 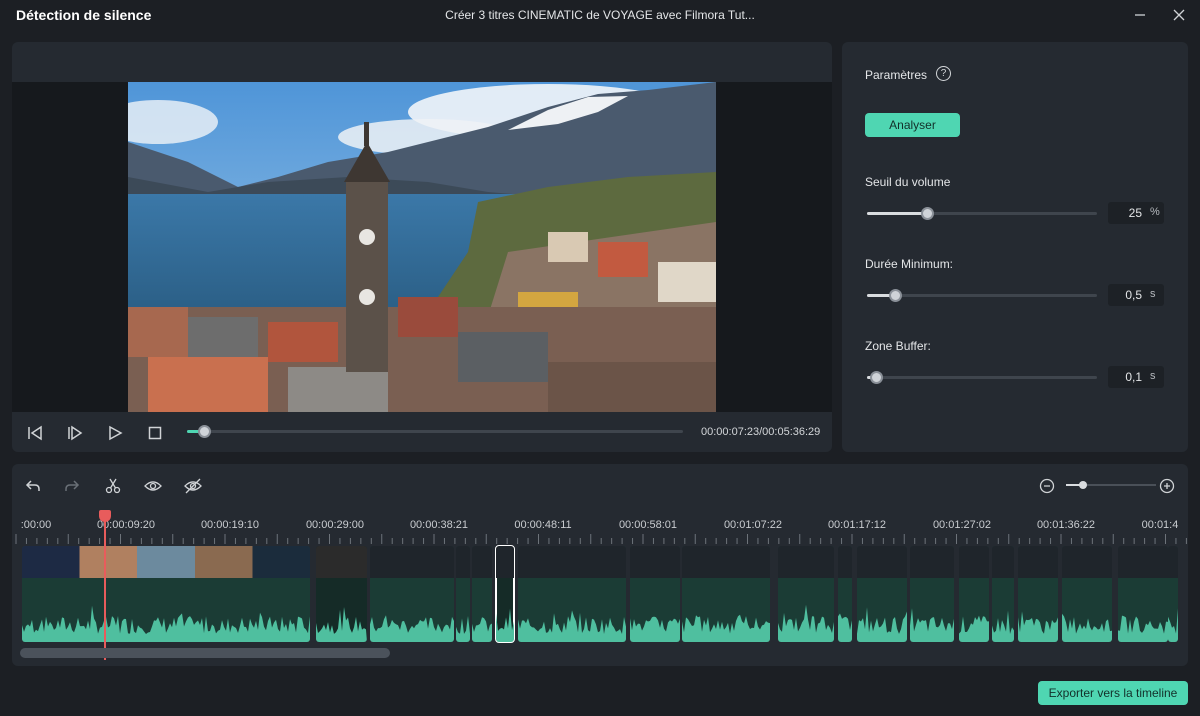 I want to click on next-frame-button, so click(x=75, y=433).